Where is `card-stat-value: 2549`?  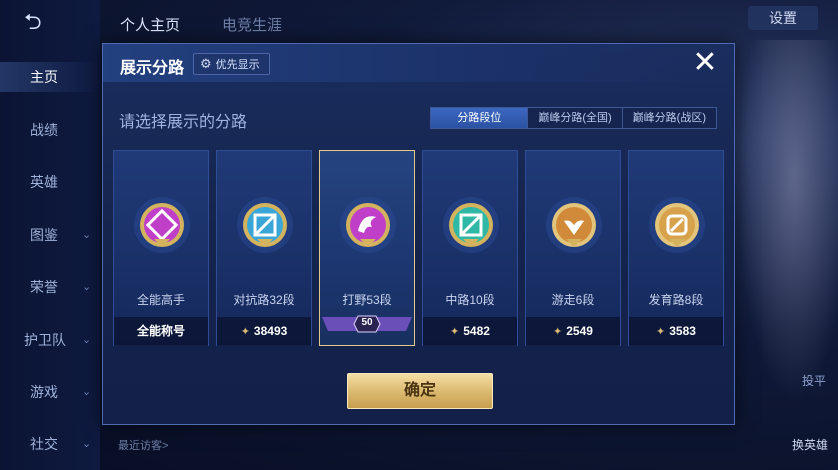
card-stat-value: 2549 is located at coordinates (579, 331).